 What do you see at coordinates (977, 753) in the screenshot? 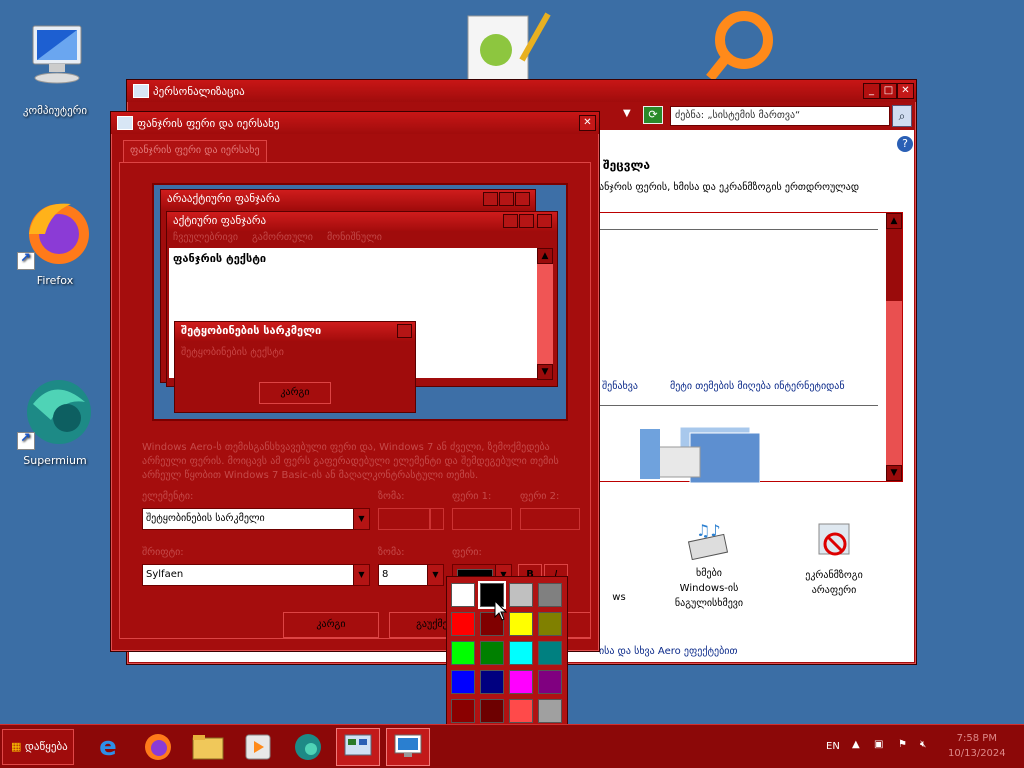
I see `clock-date: 10/13/2024` at bounding box center [977, 753].